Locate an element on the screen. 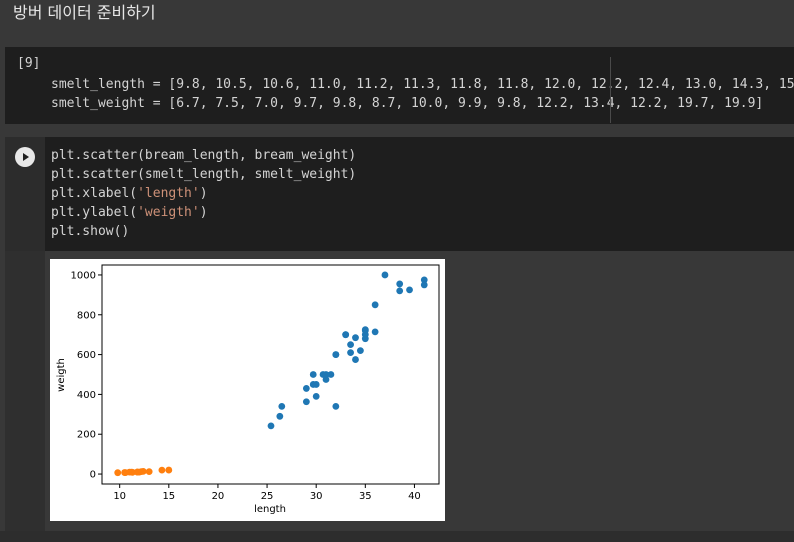 Image resolution: width=794 pixels, height=542 pixels. code-line: plt.xlabel('length') is located at coordinates (129, 193).